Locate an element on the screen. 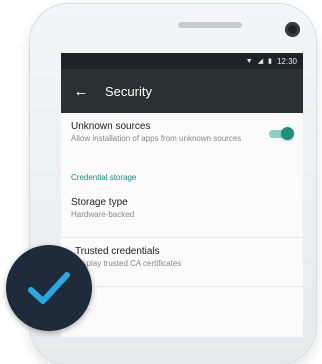 Image resolution: width=322 pixels, height=364 pixels. setting-title: Unknown sources is located at coordinates (111, 126).